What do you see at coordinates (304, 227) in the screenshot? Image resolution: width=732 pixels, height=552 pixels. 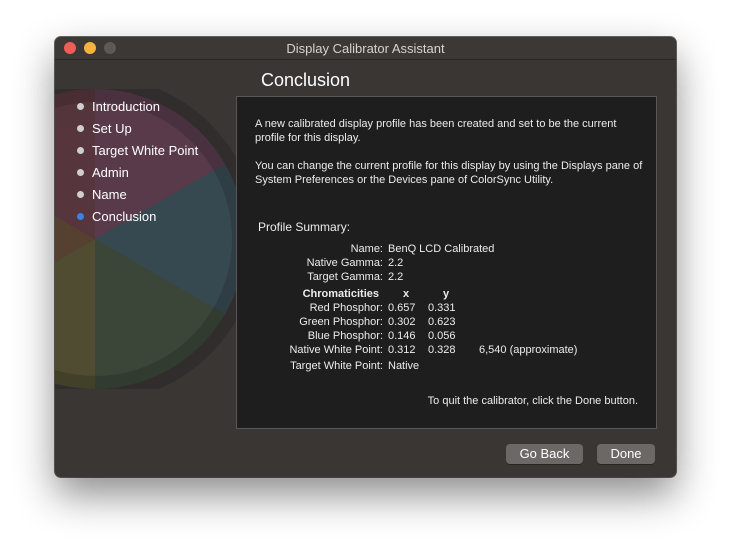 I see `profile-summary-title: Profile Summary:` at bounding box center [304, 227].